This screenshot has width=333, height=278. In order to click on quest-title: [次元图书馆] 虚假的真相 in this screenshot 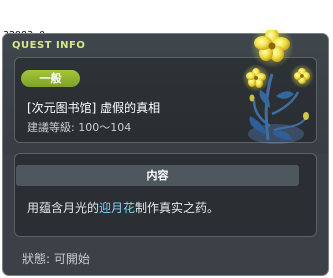, I will do `click(94, 108)`.